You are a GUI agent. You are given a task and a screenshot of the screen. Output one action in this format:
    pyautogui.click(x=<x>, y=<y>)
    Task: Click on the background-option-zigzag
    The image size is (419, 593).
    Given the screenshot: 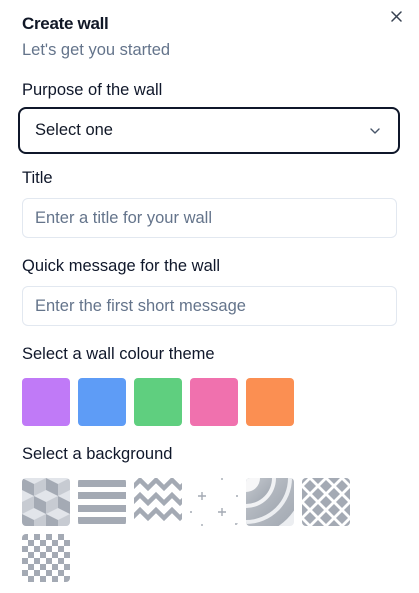 What is the action you would take?
    pyautogui.click(x=158, y=502)
    